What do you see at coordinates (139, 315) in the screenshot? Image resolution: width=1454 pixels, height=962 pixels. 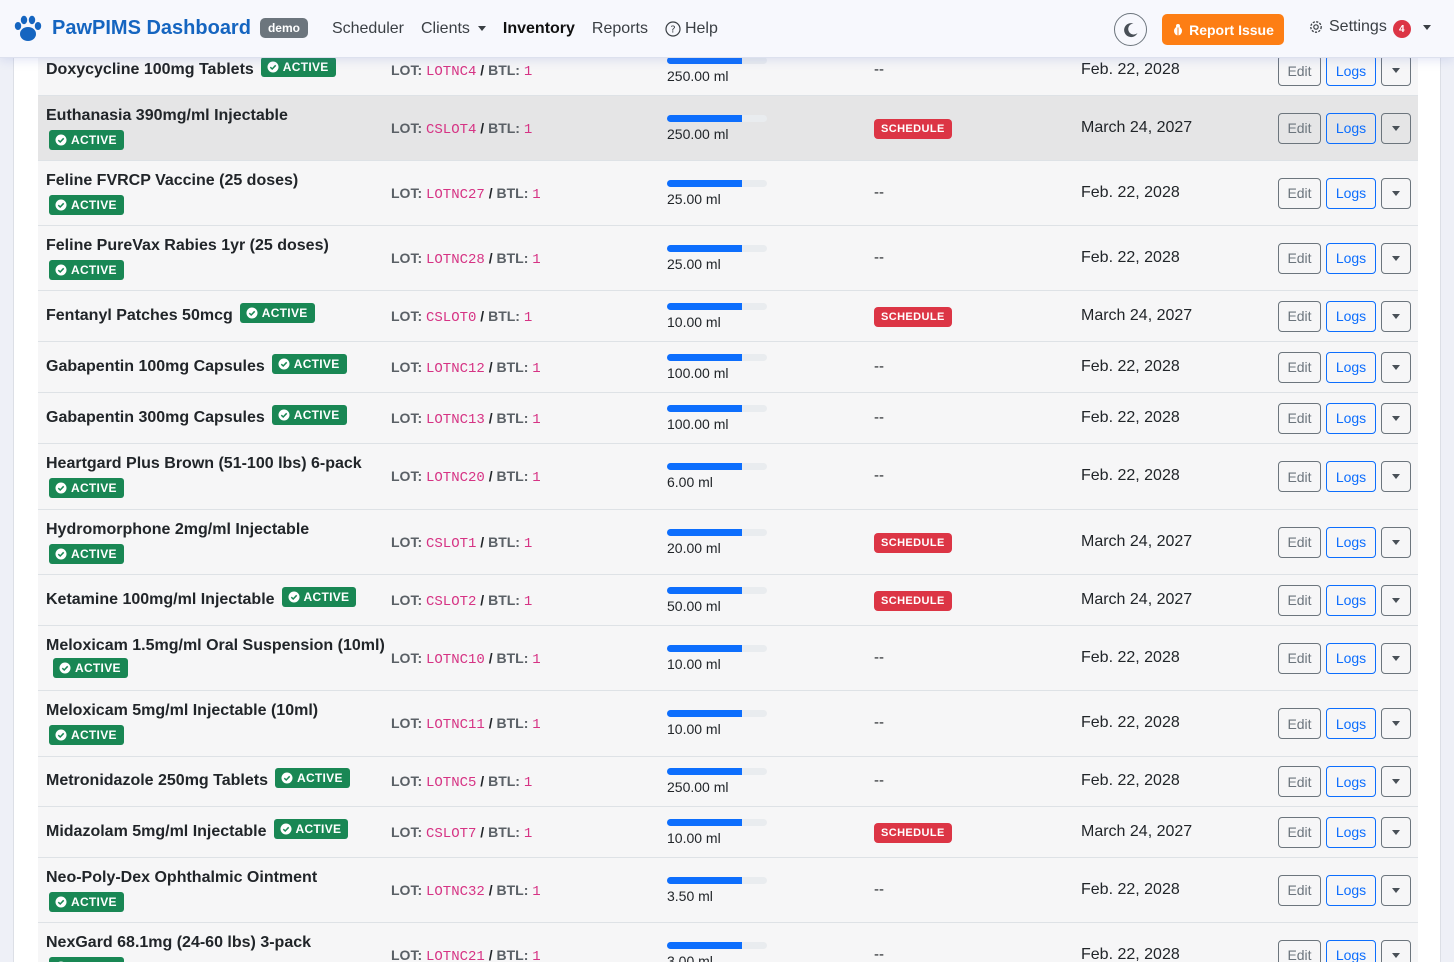 I see `item-name: Fentanyl Patches 50mcg` at bounding box center [139, 315].